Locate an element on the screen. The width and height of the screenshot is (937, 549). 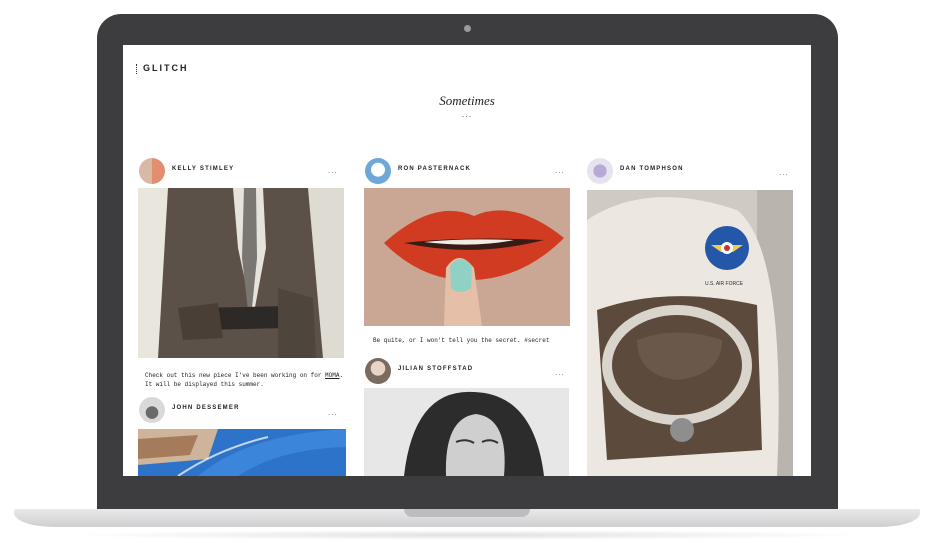
camera-icon is located at coordinates (467, 28).